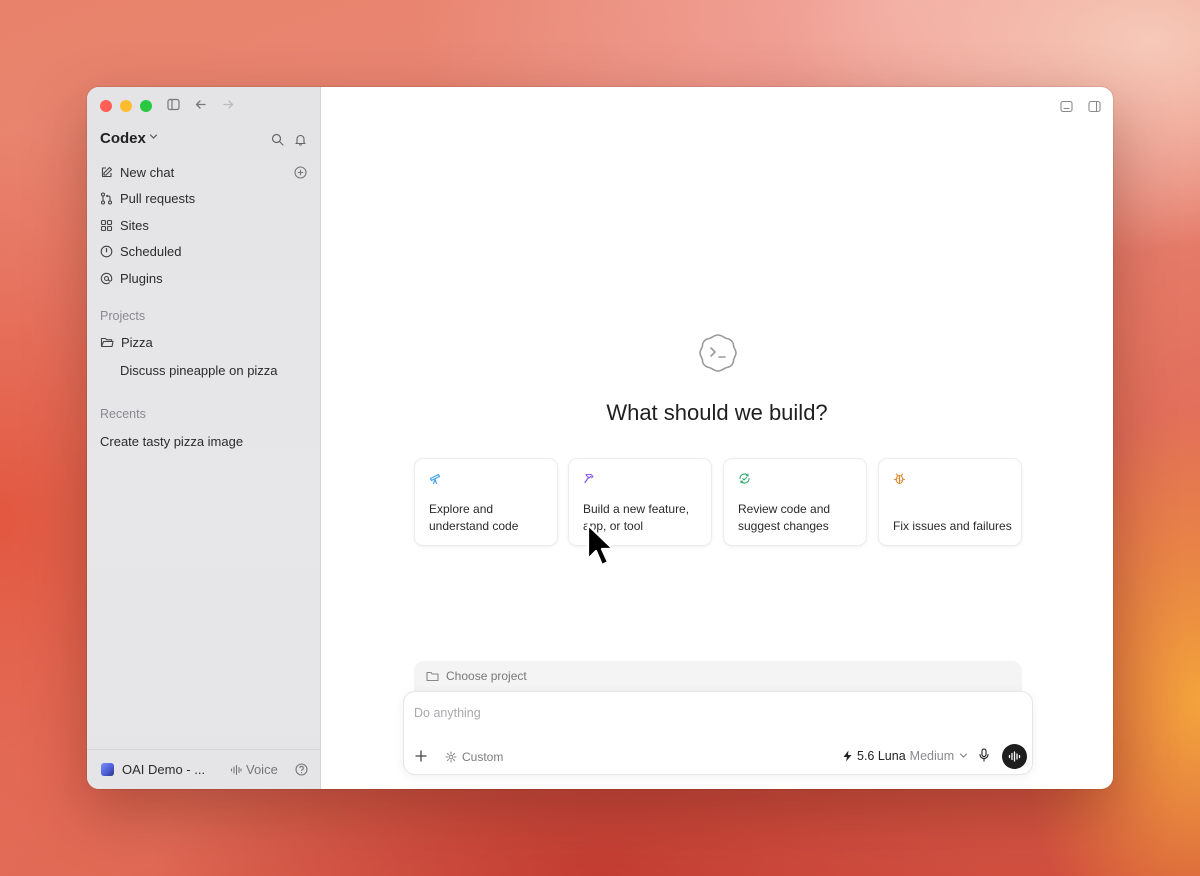 This screenshot has height=876, width=1200. What do you see at coordinates (137, 342) in the screenshot?
I see `project-name: Pizza` at bounding box center [137, 342].